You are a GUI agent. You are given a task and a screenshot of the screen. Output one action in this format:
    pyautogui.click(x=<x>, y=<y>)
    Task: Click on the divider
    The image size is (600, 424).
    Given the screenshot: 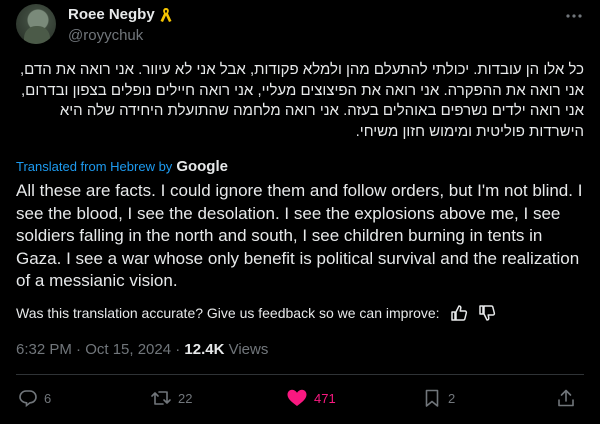 What is the action you would take?
    pyautogui.click(x=300, y=374)
    